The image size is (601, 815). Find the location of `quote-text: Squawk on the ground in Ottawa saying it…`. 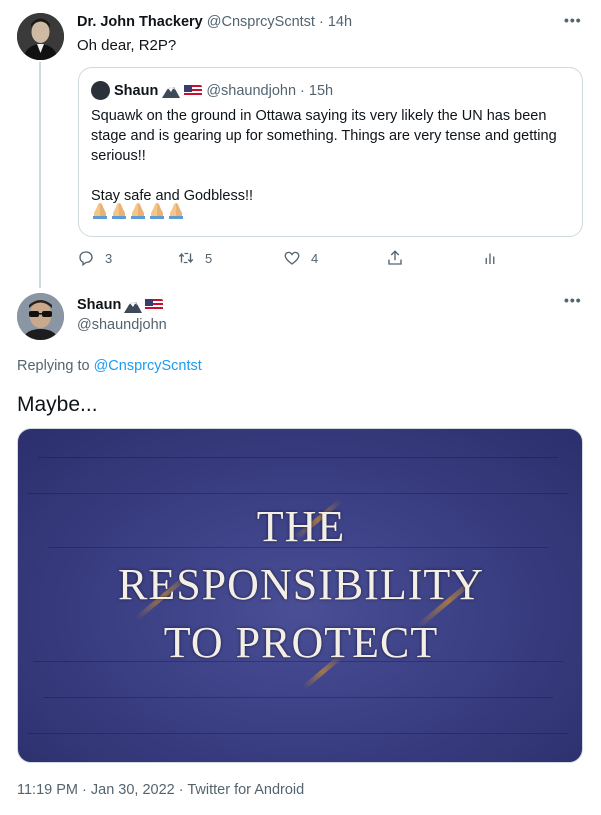

quote-text: Squawk on the ground in Ottawa saying it… is located at coordinates (324, 156).